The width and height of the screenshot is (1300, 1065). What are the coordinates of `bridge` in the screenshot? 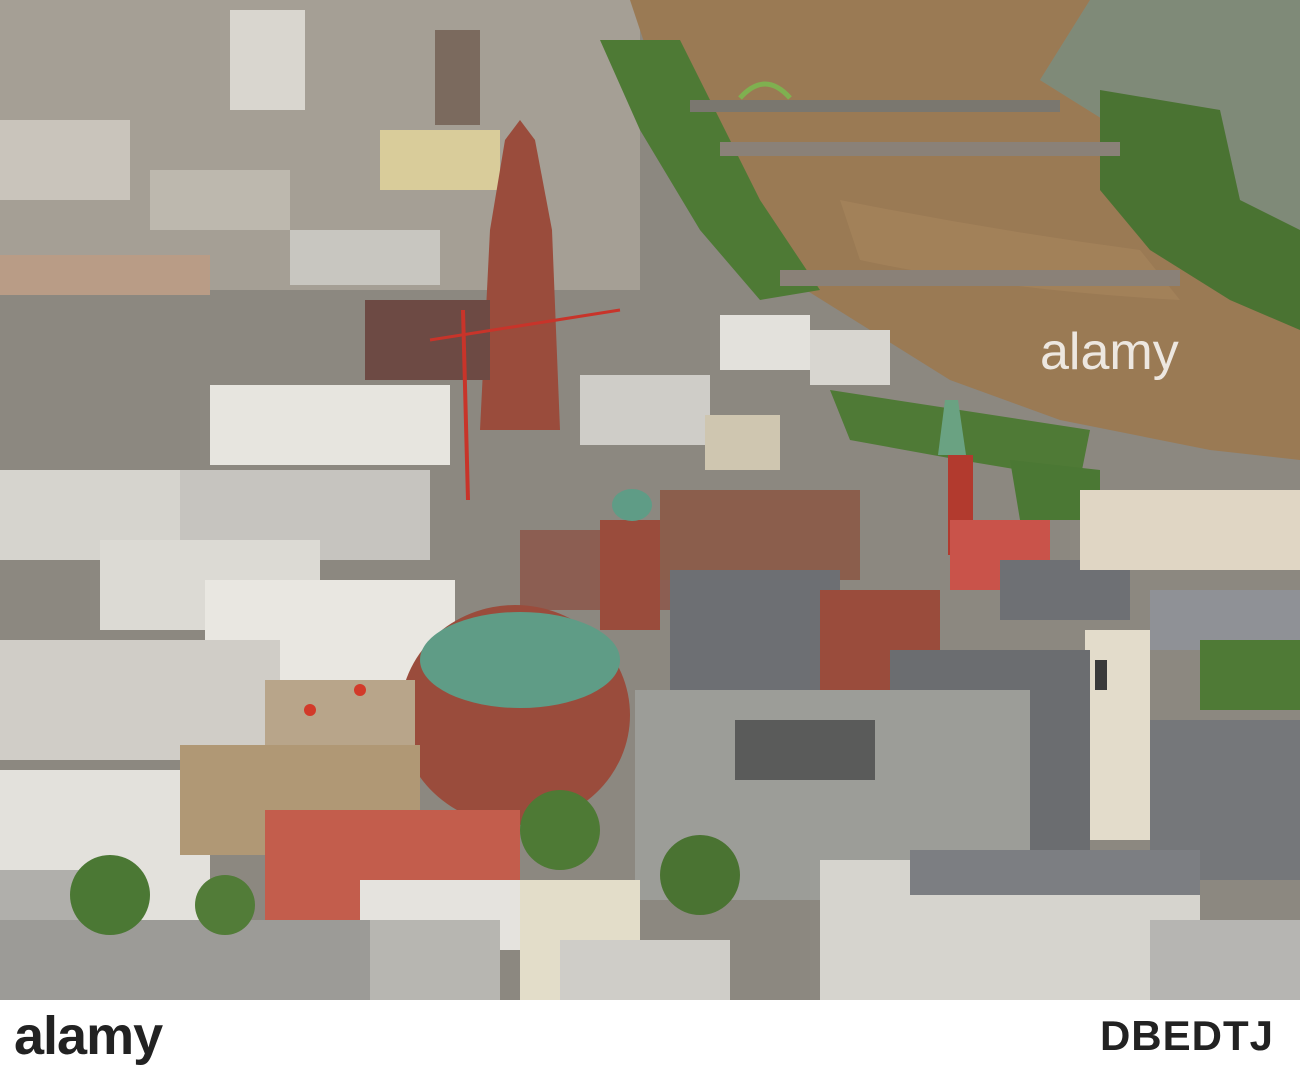 It's located at (875, 106).